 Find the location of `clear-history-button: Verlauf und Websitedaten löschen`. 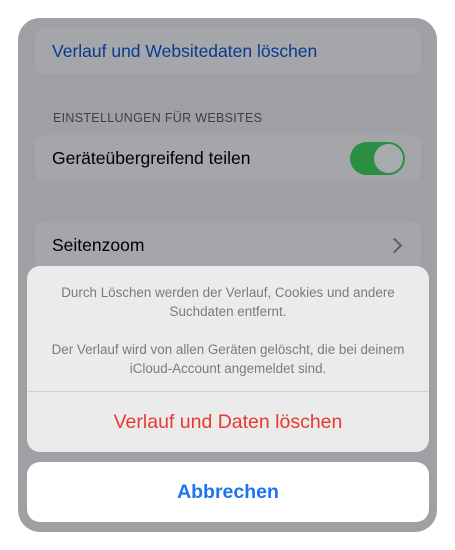

clear-history-button: Verlauf und Websitedaten löschen is located at coordinates (228, 51).